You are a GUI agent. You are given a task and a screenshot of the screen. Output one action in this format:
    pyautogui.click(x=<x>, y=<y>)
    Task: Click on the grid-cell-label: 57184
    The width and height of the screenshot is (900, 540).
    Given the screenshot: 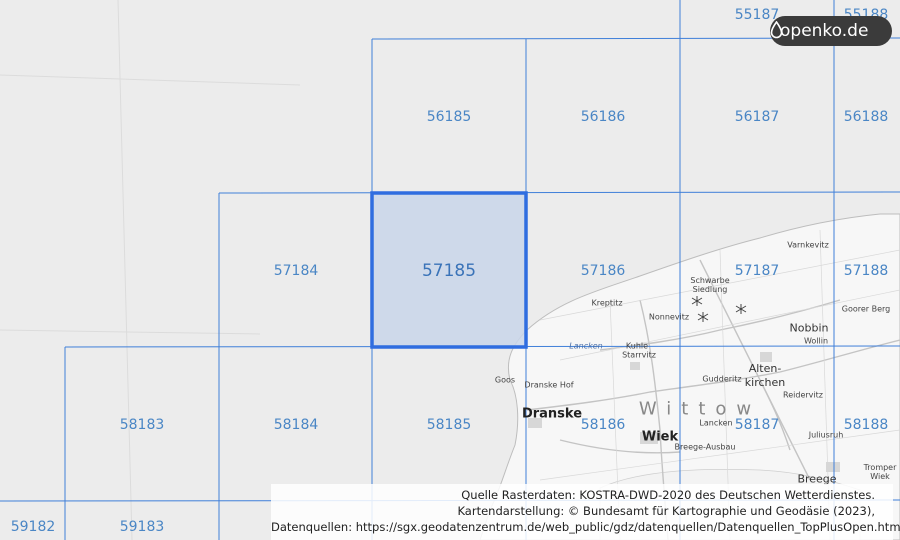 What is the action you would take?
    pyautogui.click(x=296, y=271)
    